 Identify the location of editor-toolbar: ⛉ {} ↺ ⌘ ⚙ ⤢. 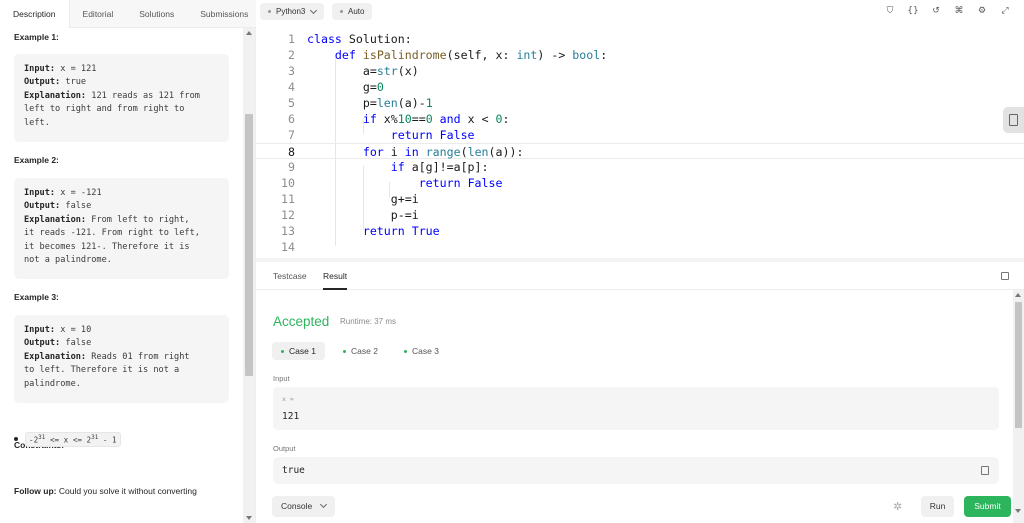
(947, 11).